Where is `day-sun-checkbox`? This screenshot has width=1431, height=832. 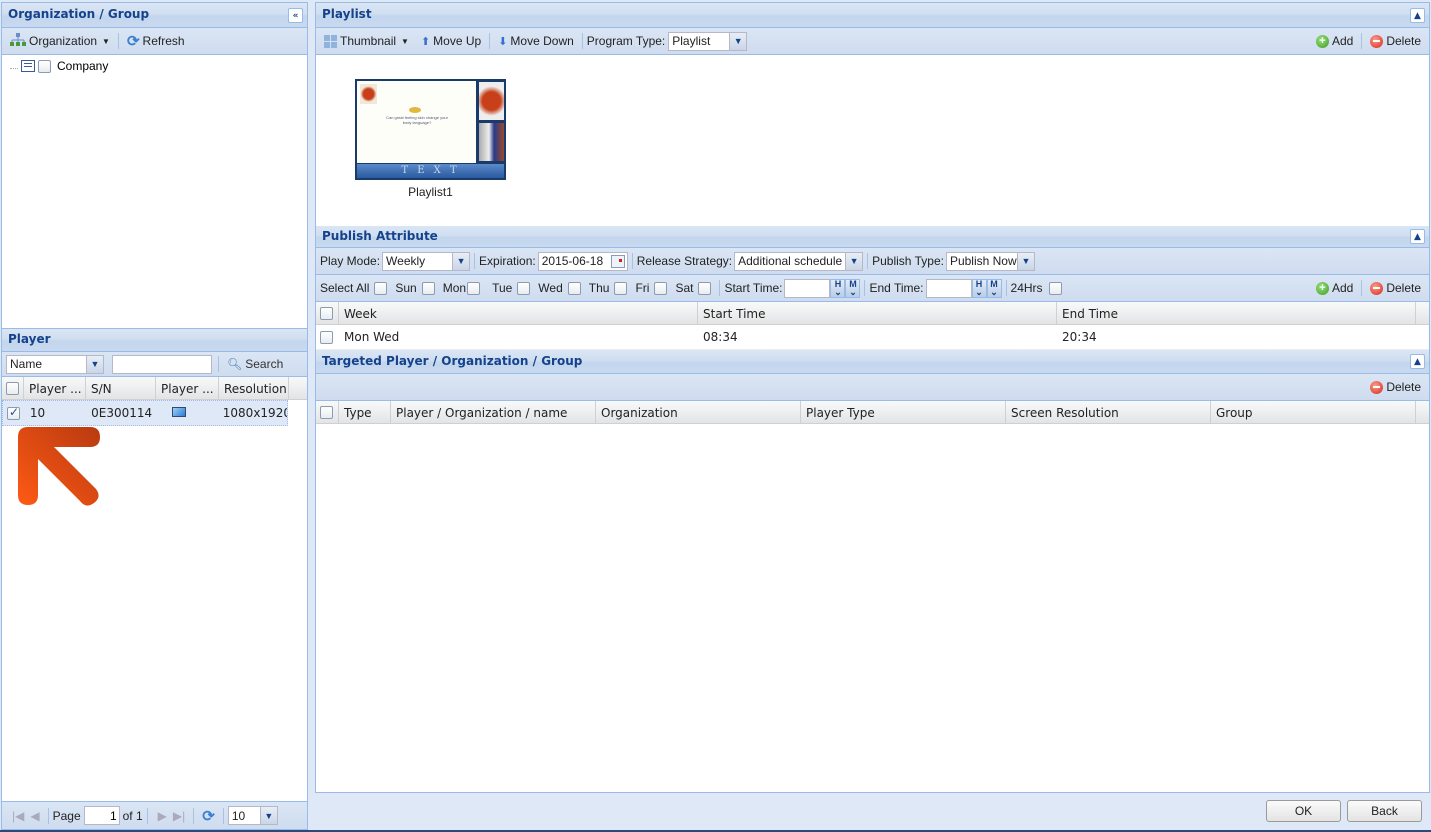
day-sun-checkbox is located at coordinates (428, 288).